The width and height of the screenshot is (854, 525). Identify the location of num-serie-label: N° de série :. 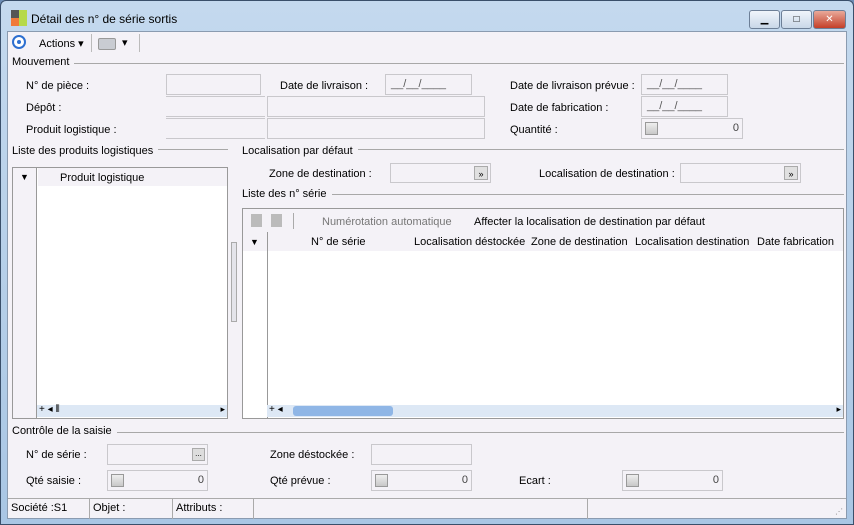
(56, 455).